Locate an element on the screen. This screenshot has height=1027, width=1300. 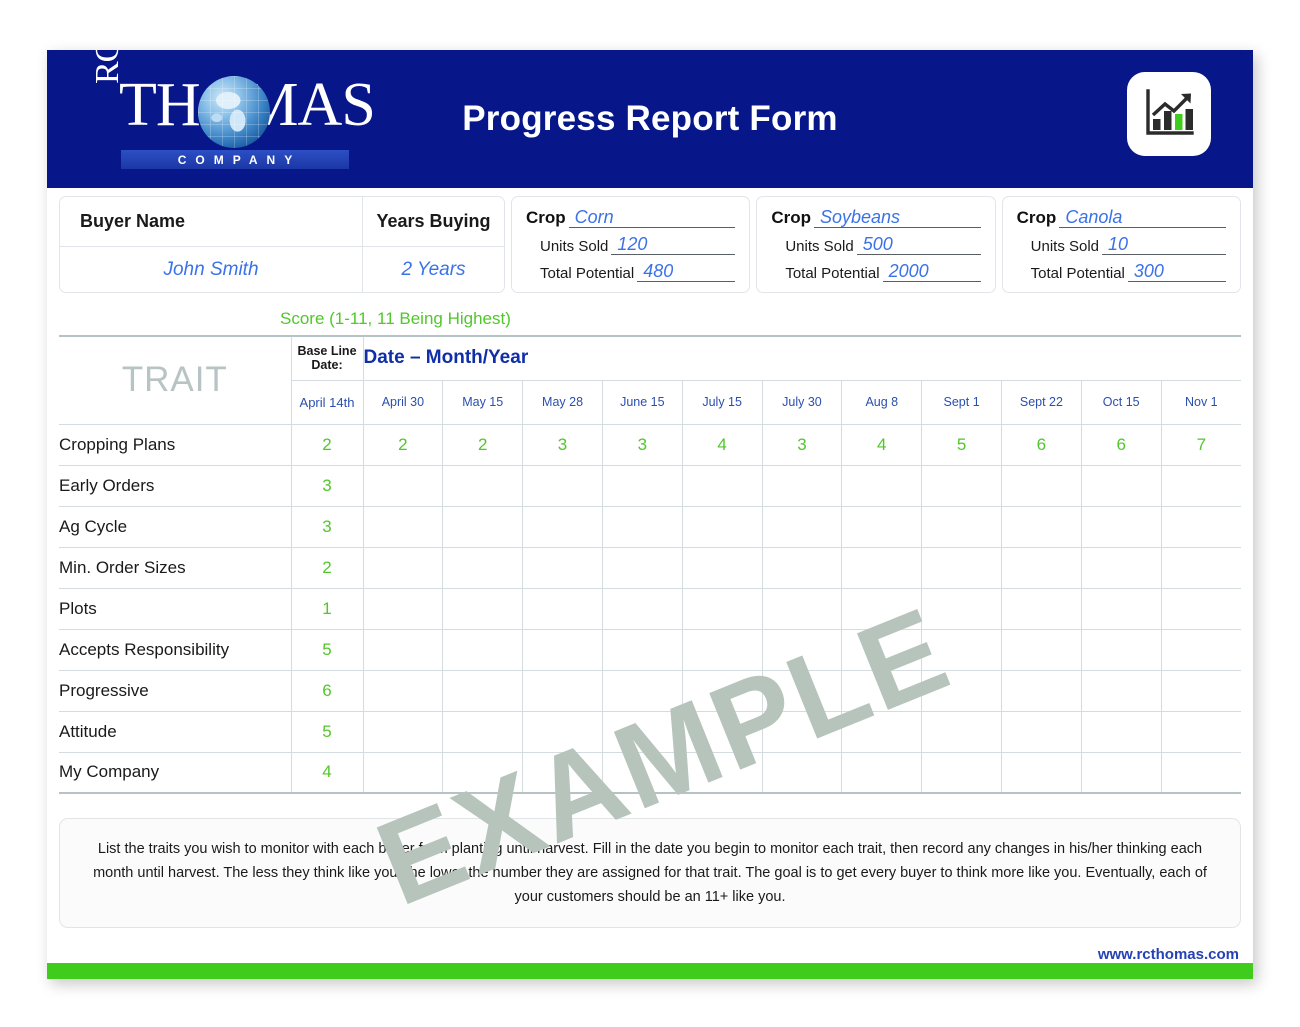
date-column-header: June 15 is located at coordinates (642, 402).